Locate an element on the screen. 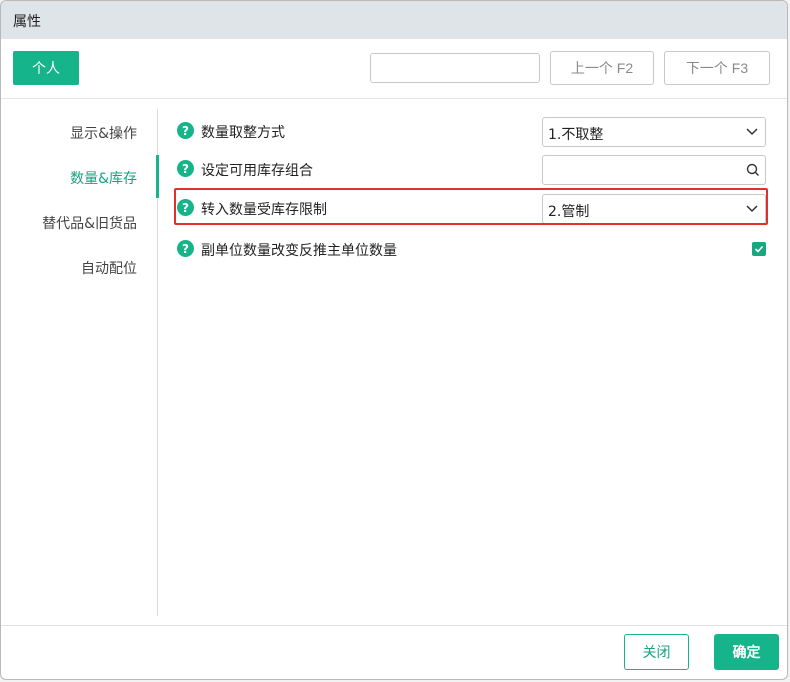  sub-unit-checkbox is located at coordinates (759, 249).